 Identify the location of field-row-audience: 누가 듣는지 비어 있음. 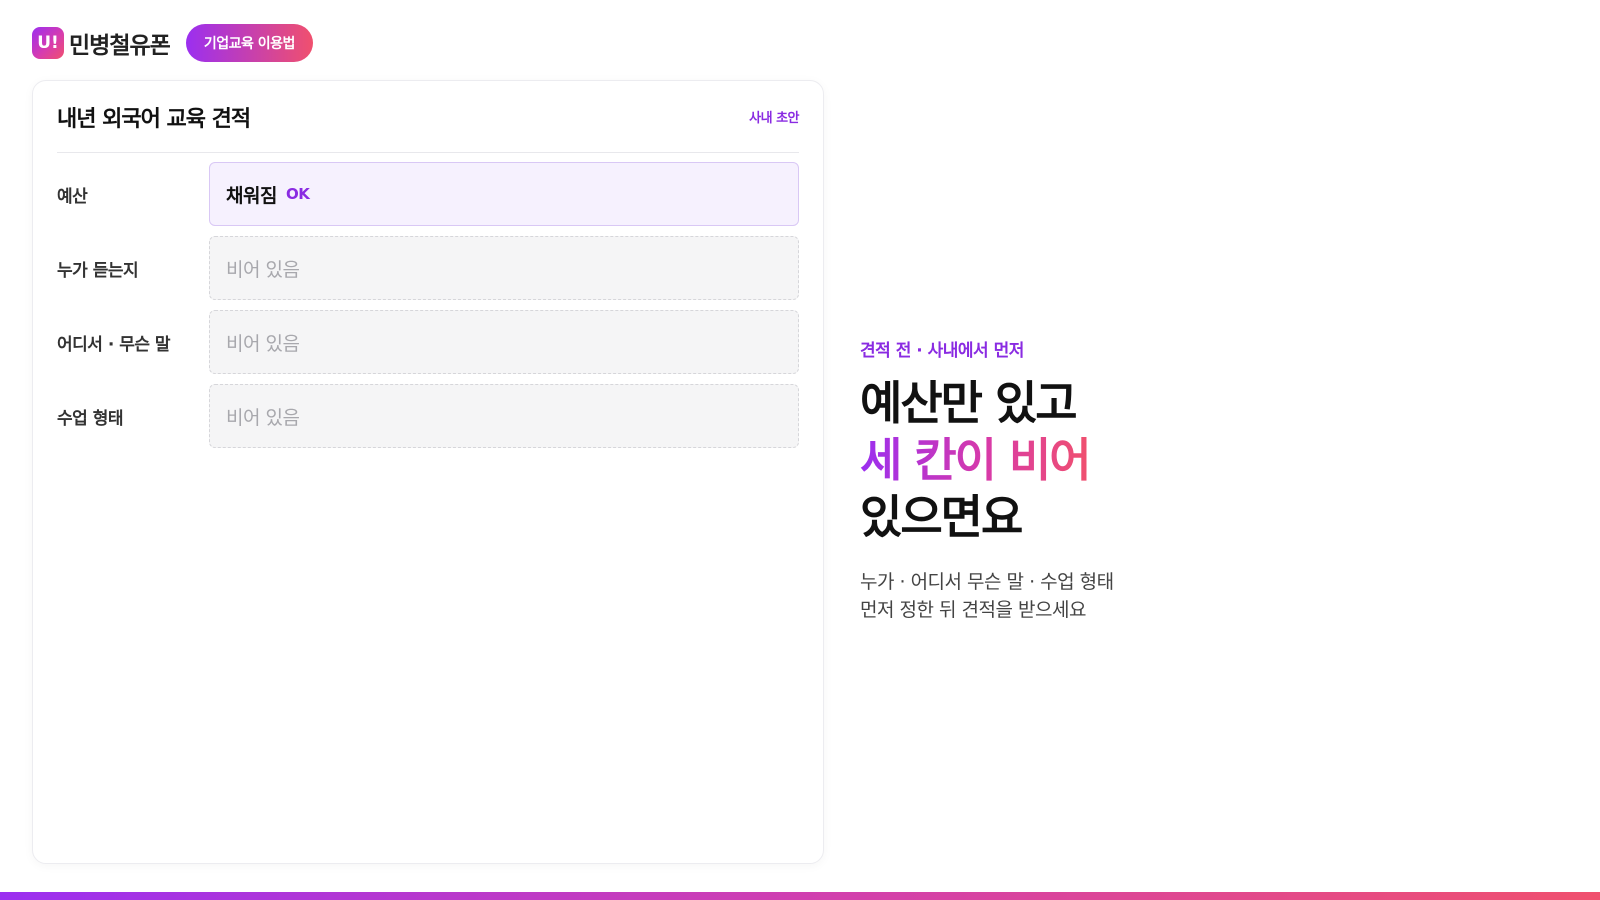
(428, 268).